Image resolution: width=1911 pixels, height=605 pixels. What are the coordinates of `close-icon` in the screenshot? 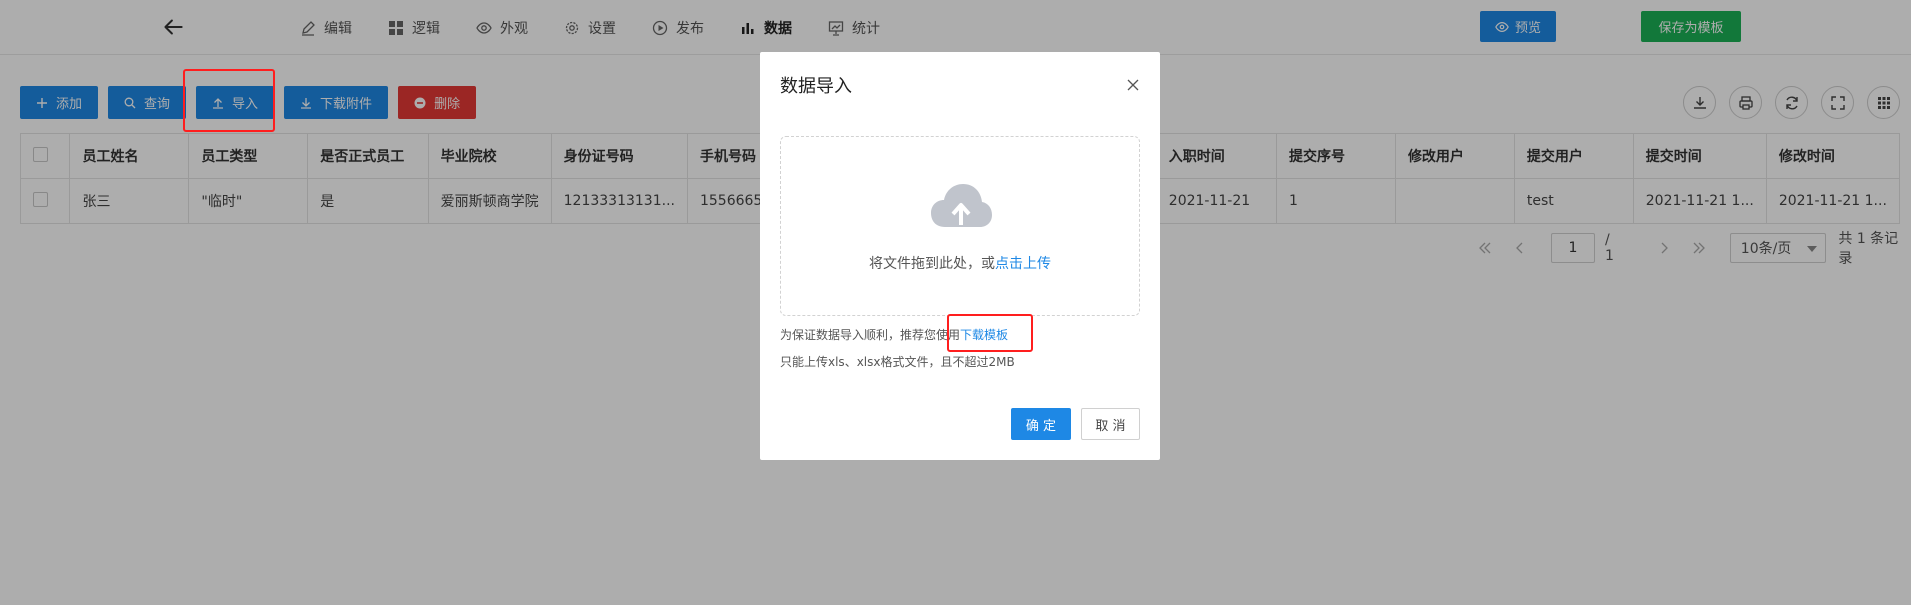 It's located at (1133, 85).